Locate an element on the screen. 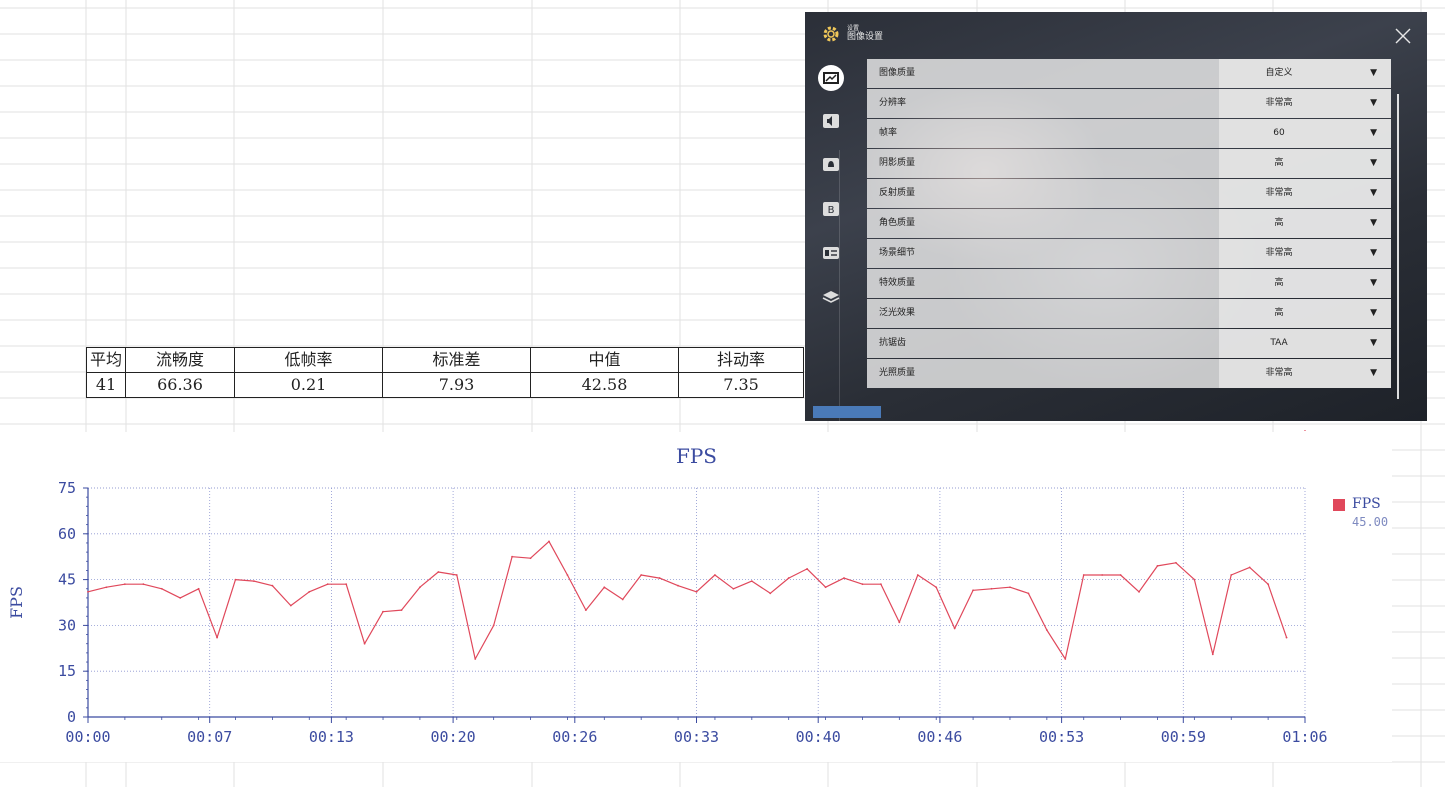 This screenshot has width=1445, height=787. y-axis-label: FPS is located at coordinates (16, 602).